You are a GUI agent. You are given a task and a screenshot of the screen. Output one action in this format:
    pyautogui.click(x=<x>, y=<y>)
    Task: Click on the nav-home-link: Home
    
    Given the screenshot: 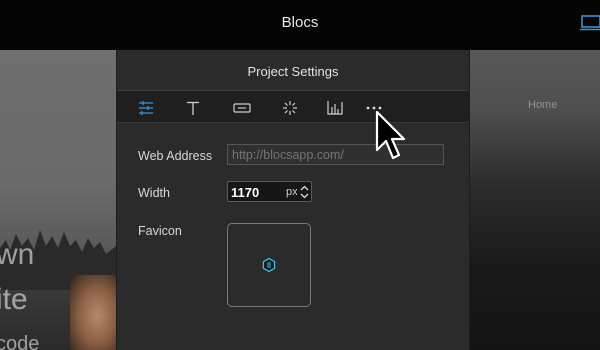 What is the action you would take?
    pyautogui.click(x=543, y=105)
    